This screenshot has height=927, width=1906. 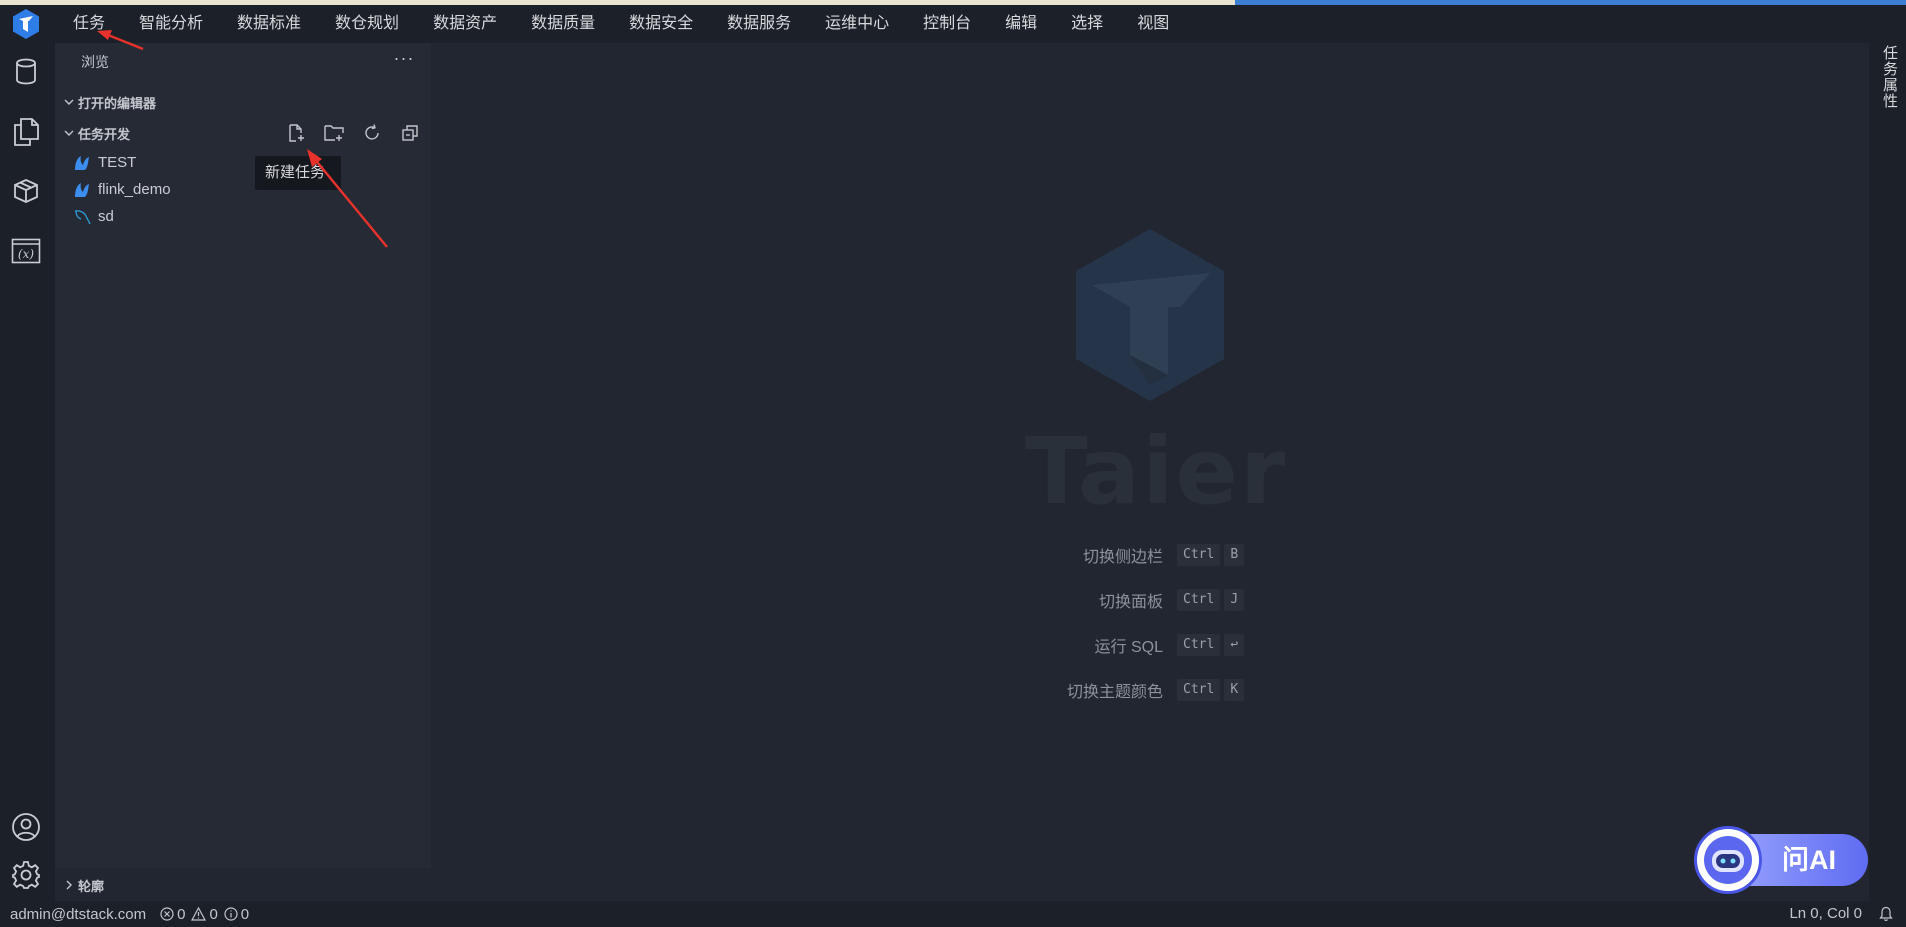 What do you see at coordinates (231, 914) in the screenshot?
I see `info-icon` at bounding box center [231, 914].